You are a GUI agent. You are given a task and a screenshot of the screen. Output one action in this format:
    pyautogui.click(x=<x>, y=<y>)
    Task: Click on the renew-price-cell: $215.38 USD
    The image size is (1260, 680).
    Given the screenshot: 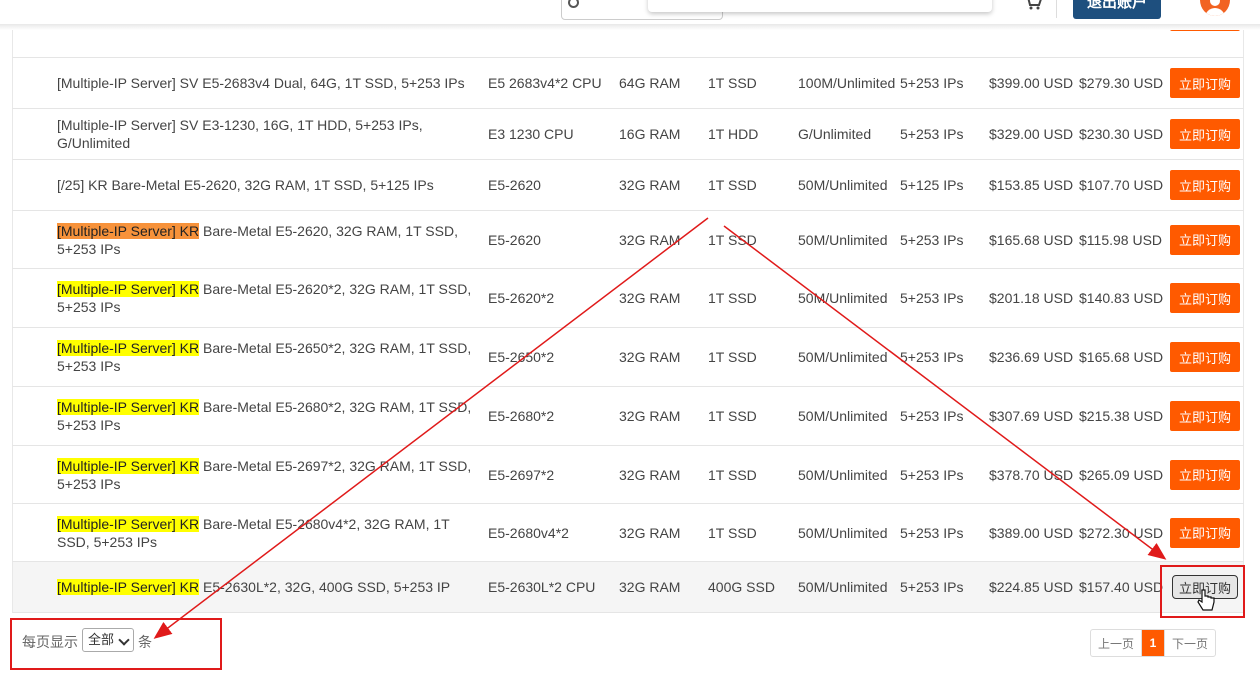 What is the action you would take?
    pyautogui.click(x=1121, y=416)
    